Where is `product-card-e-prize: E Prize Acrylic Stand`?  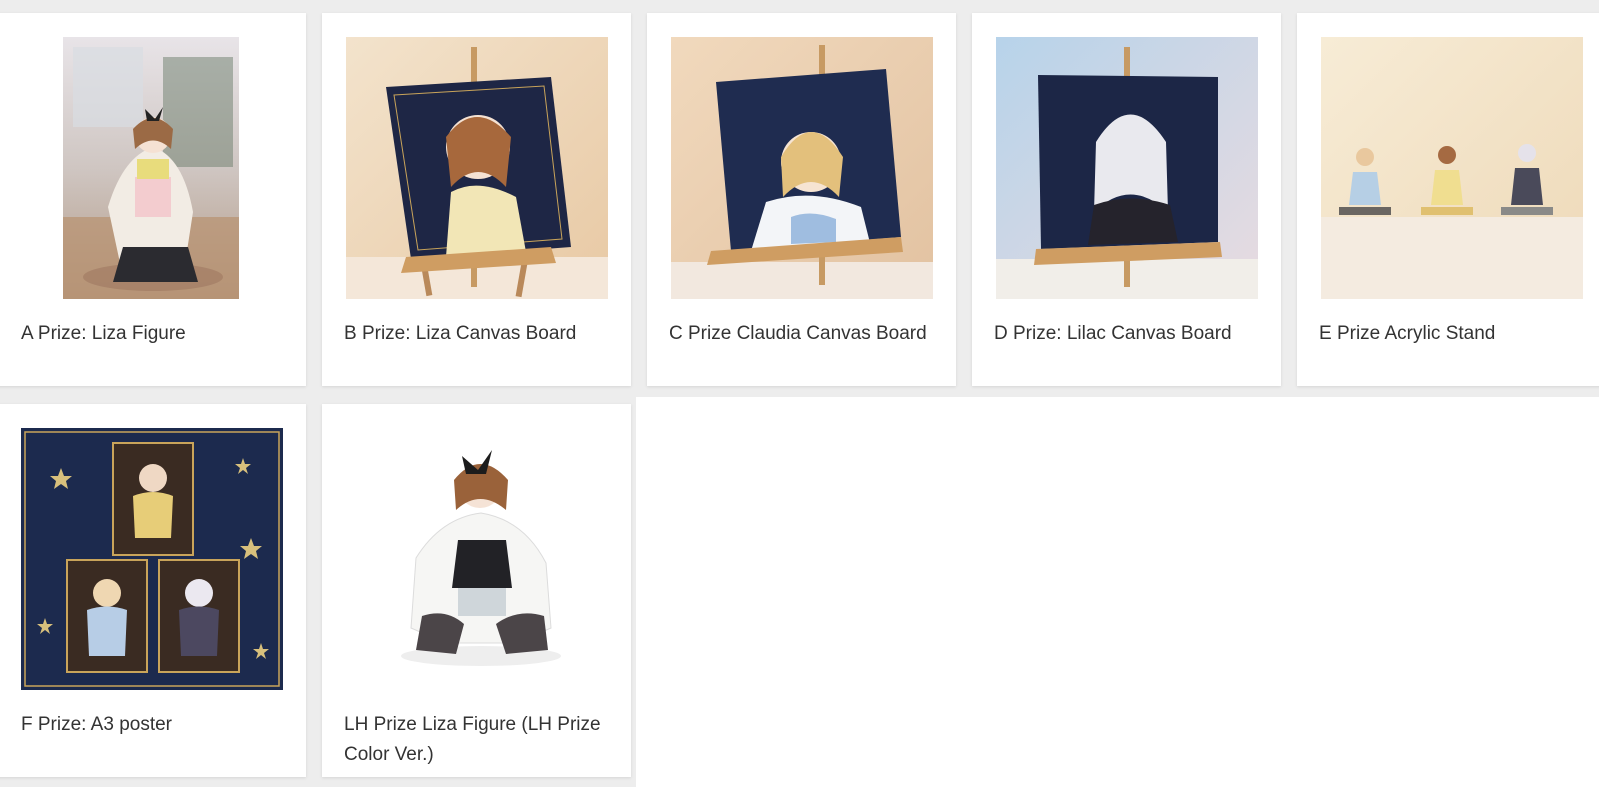
product-card-e-prize: E Prize Acrylic Stand is located at coordinates (1448, 199).